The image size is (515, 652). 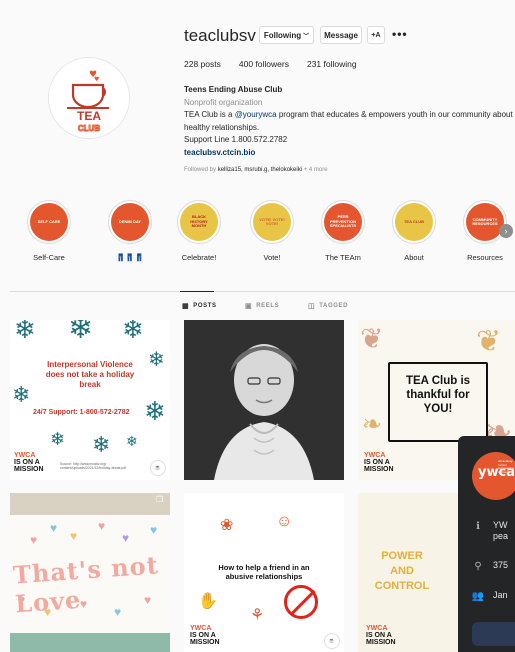 I want to click on bio-prefix: TEA Club is a, so click(x=209, y=114).